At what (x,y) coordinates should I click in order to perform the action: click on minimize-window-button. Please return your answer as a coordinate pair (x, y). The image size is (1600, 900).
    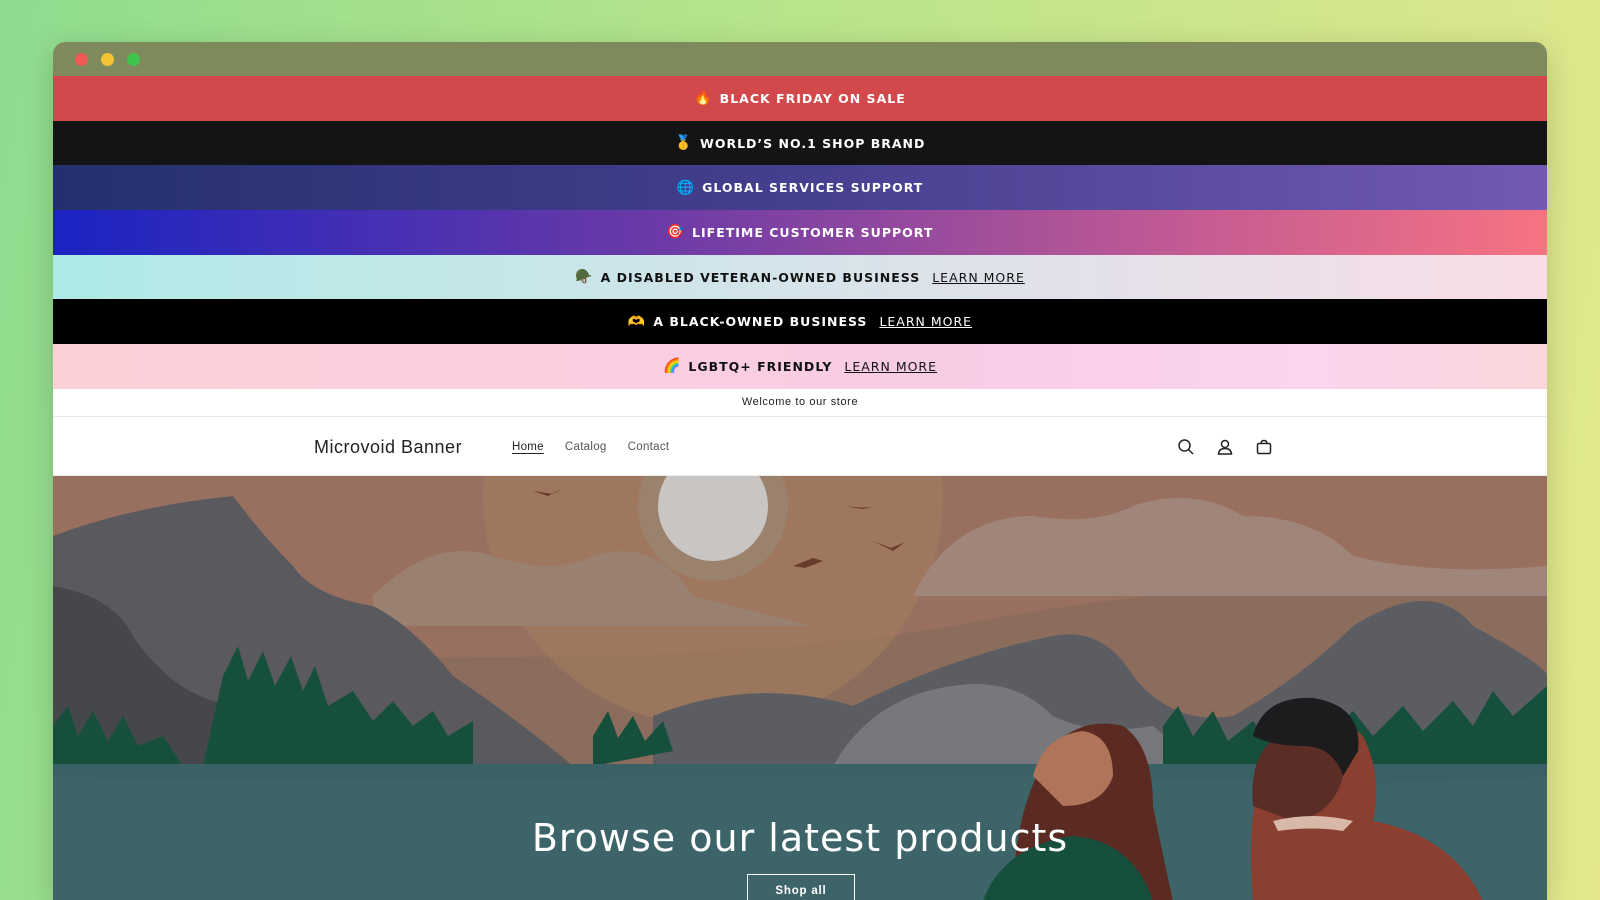
    Looking at the image, I should click on (107, 59).